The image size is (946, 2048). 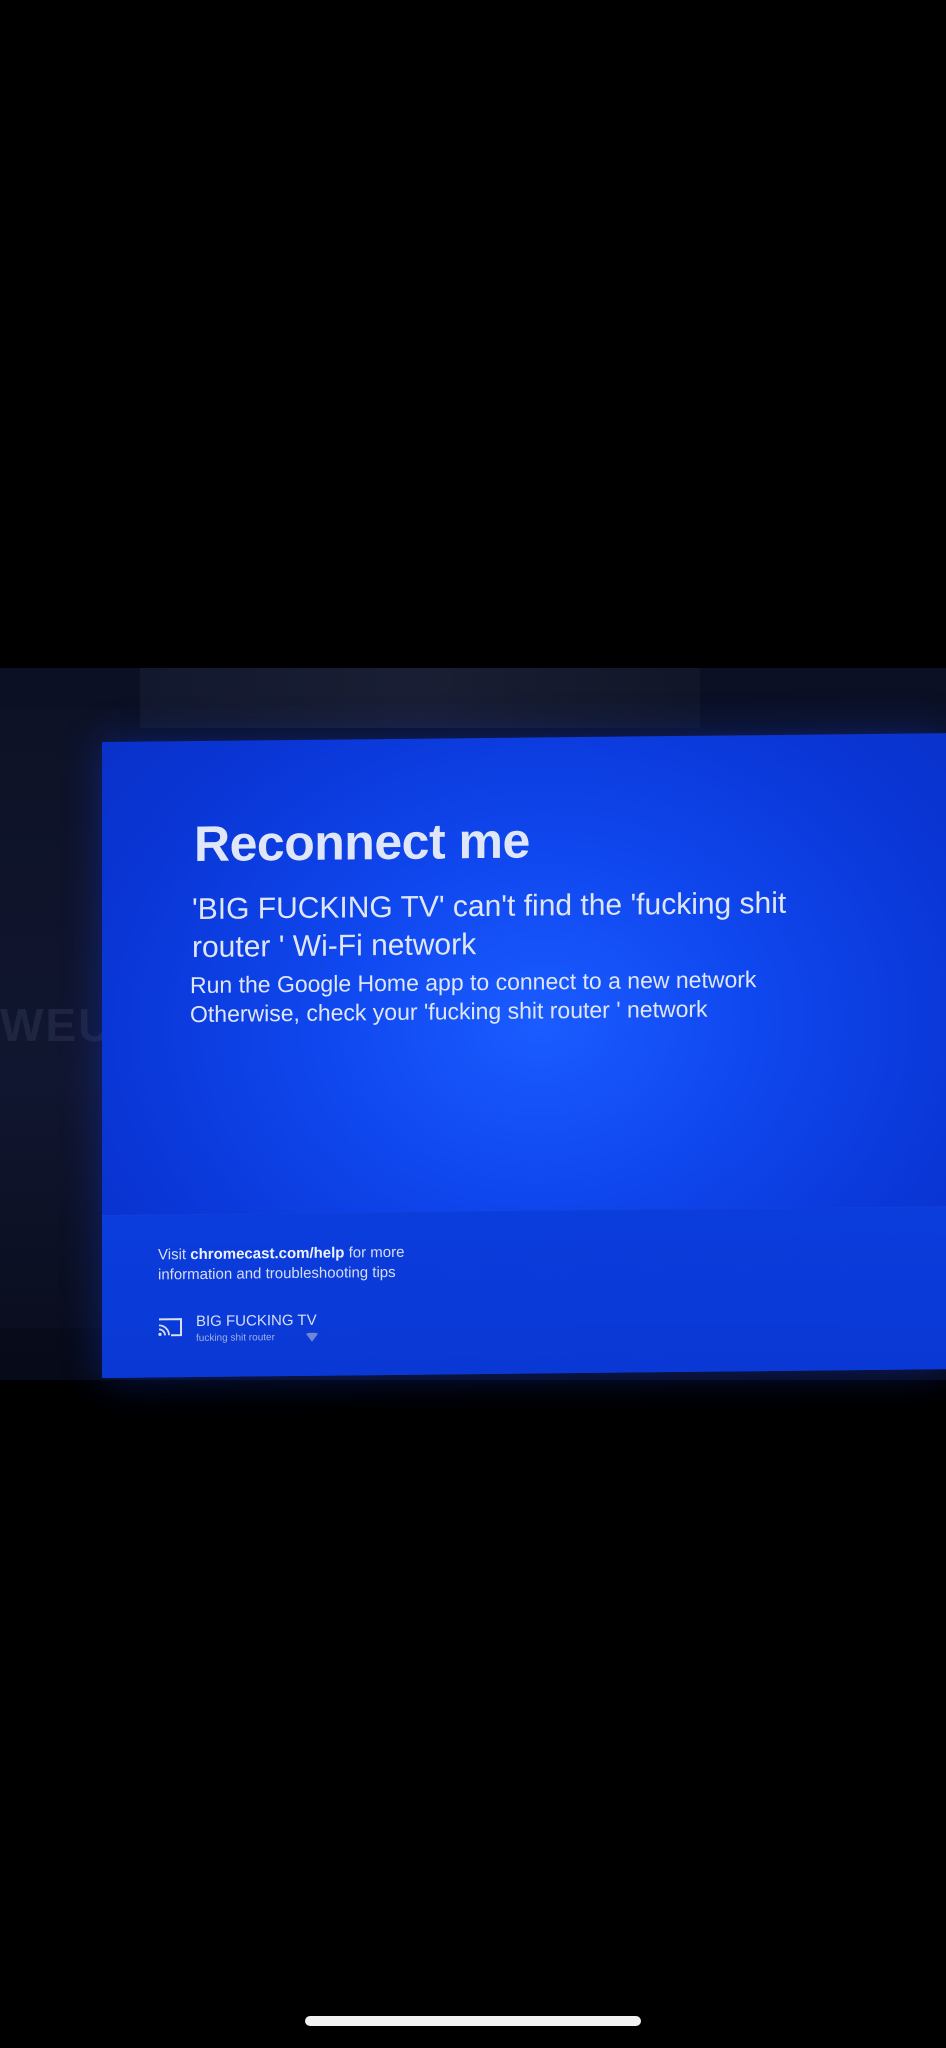 I want to click on device-network-name: fucking shit router, so click(x=235, y=1338).